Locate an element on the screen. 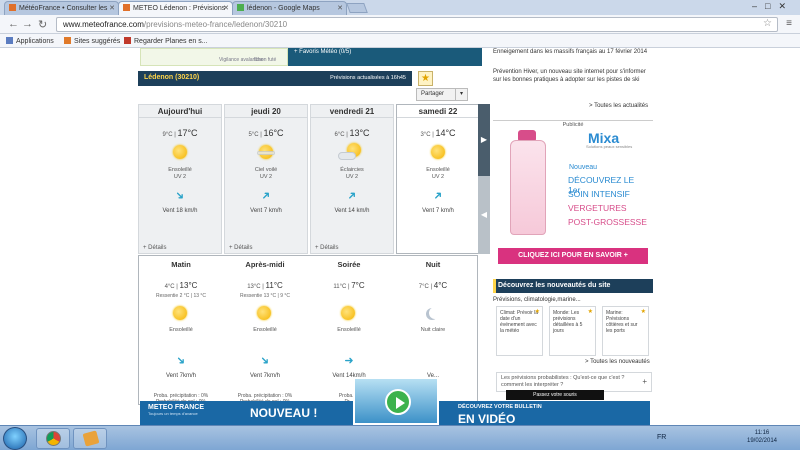 This screenshot has width=800, height=450. chevron-down-icon: ▾ is located at coordinates (461, 94).